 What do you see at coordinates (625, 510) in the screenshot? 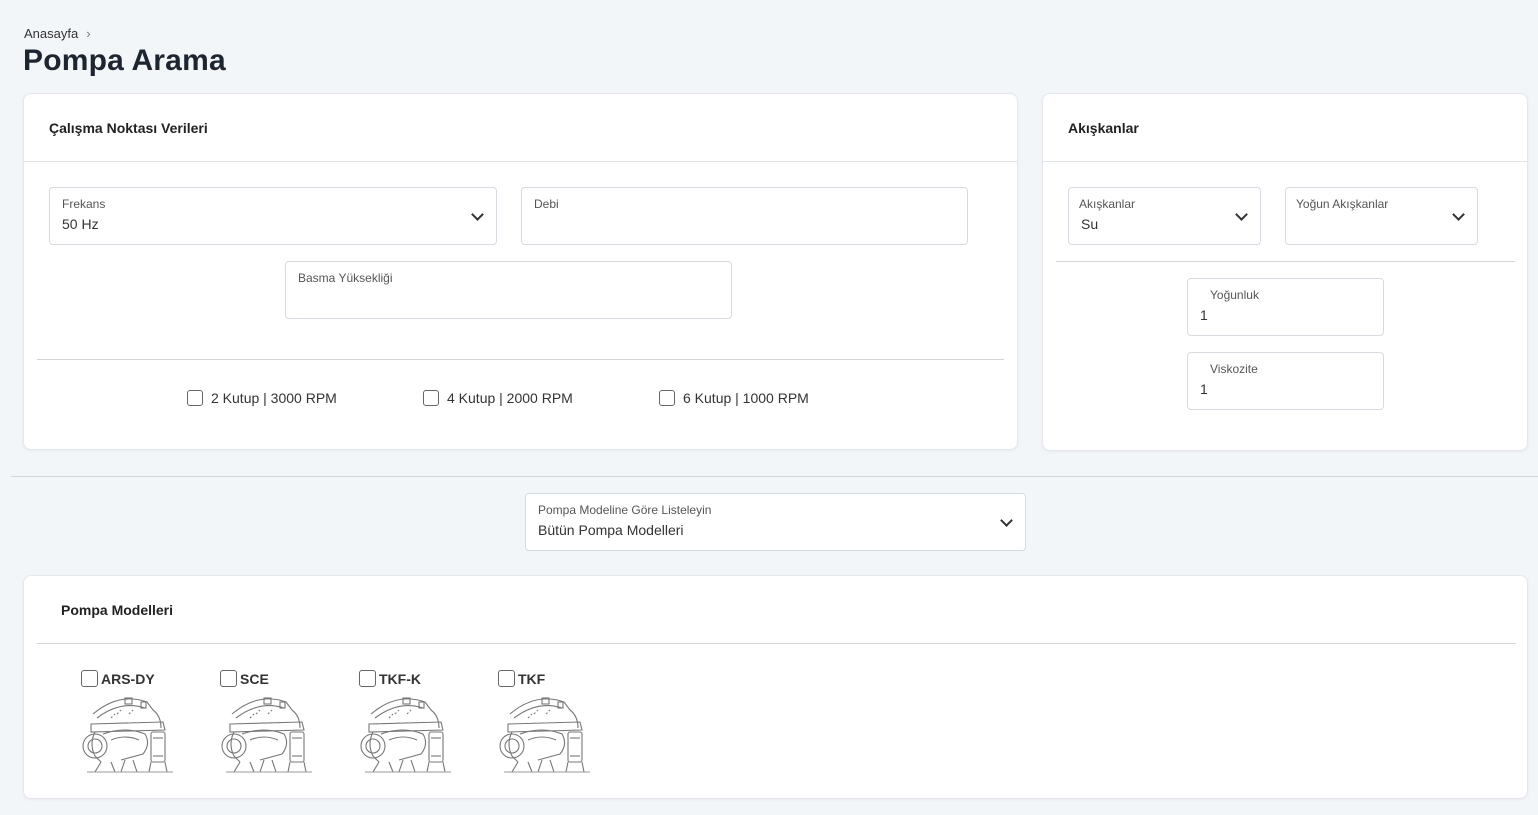
I see `model-filter-label: Pompa Modeline Göre Listeleyin` at bounding box center [625, 510].